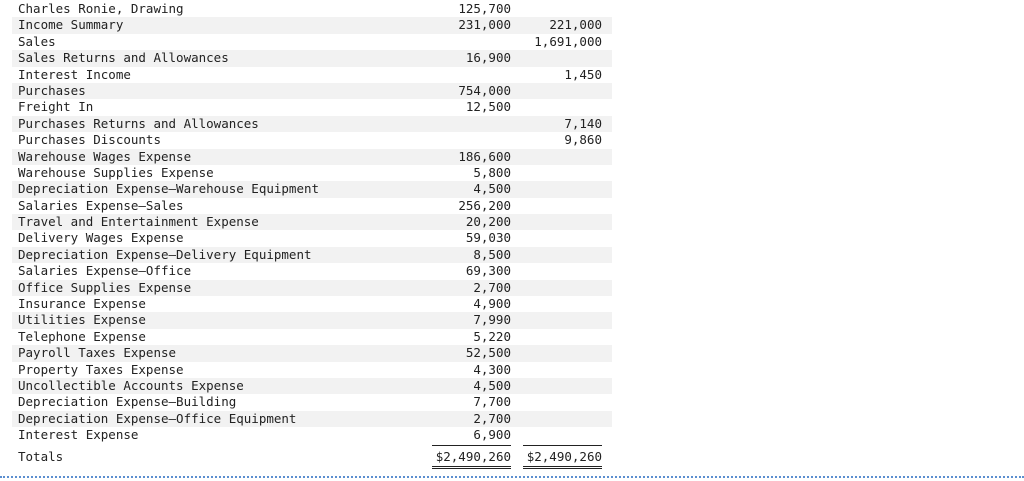 This screenshot has width=1024, height=481. Describe the element at coordinates (492, 369) in the screenshot. I see `debit-amount: 4,300` at that location.